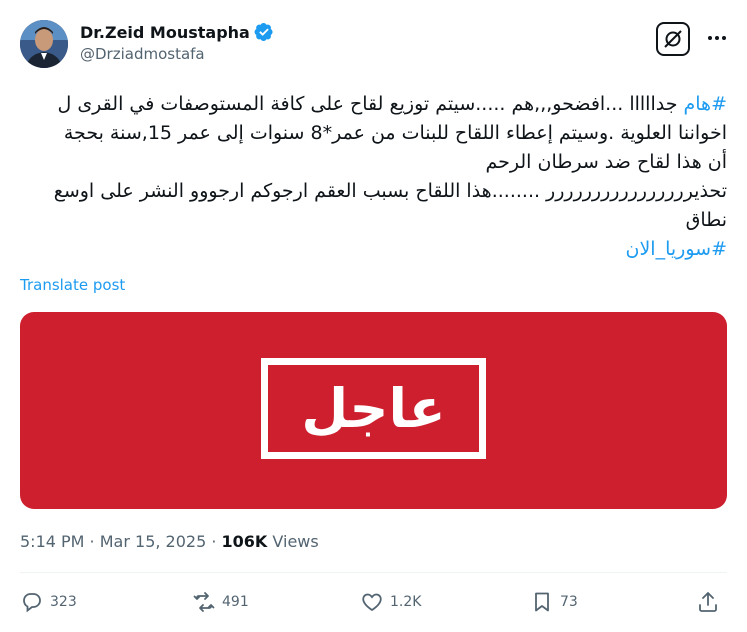 The image size is (747, 632). What do you see at coordinates (706, 104) in the screenshot?
I see `hashtag-link: #هام` at bounding box center [706, 104].